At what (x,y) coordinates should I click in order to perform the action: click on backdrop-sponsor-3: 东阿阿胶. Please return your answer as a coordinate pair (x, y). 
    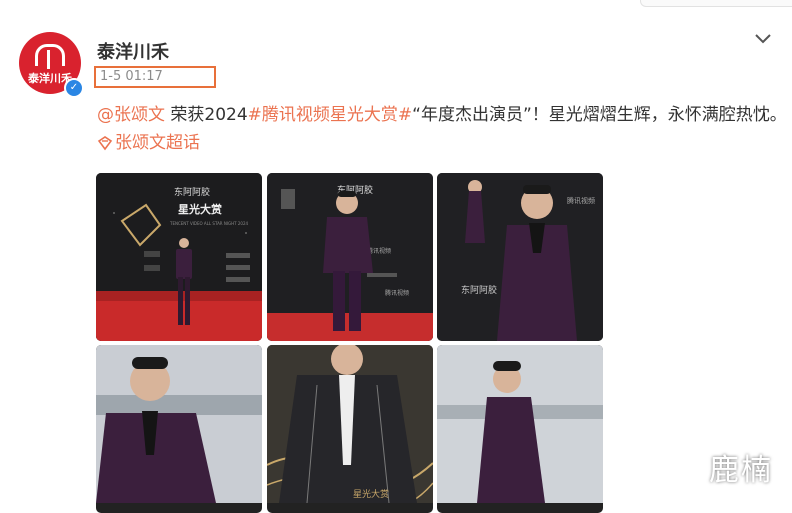
    Looking at the image, I should click on (479, 290).